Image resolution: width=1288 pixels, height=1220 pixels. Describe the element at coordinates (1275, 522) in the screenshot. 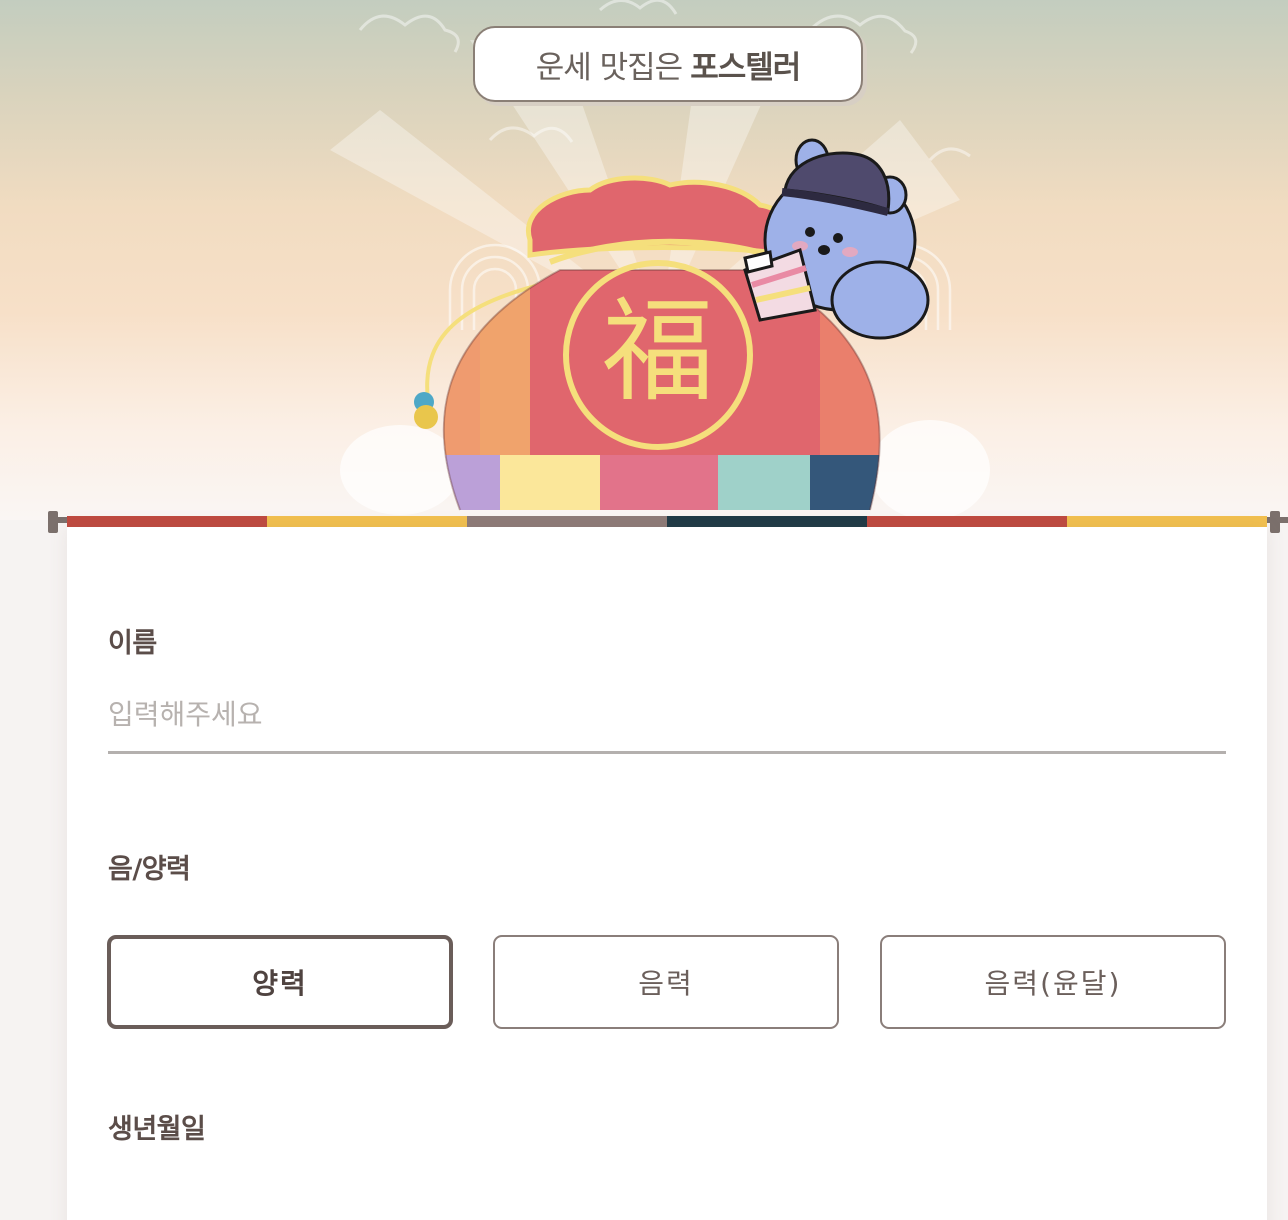

I see `stripe-cap-right` at that location.